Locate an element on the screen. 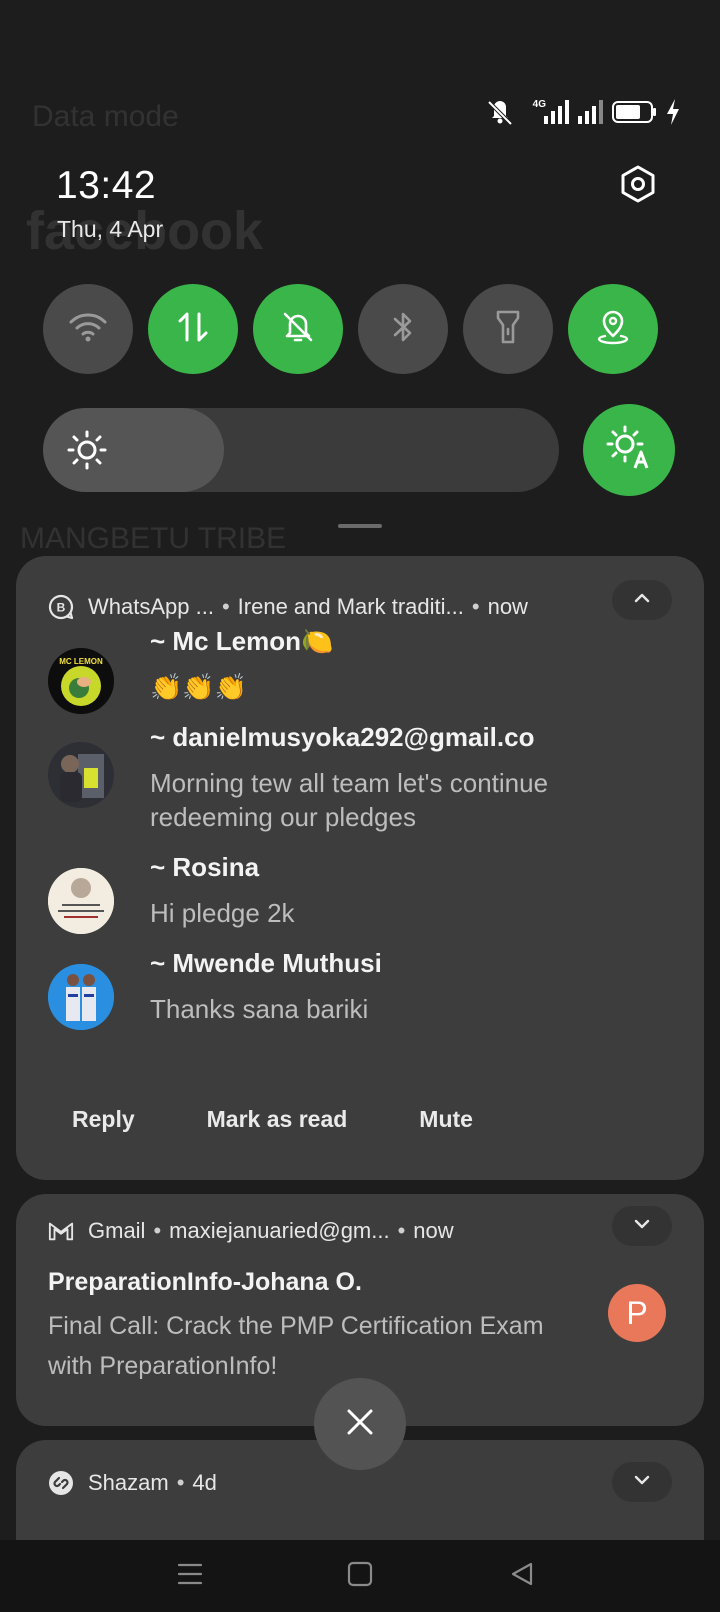  whatsapp-business-icon: B is located at coordinates (61, 607).